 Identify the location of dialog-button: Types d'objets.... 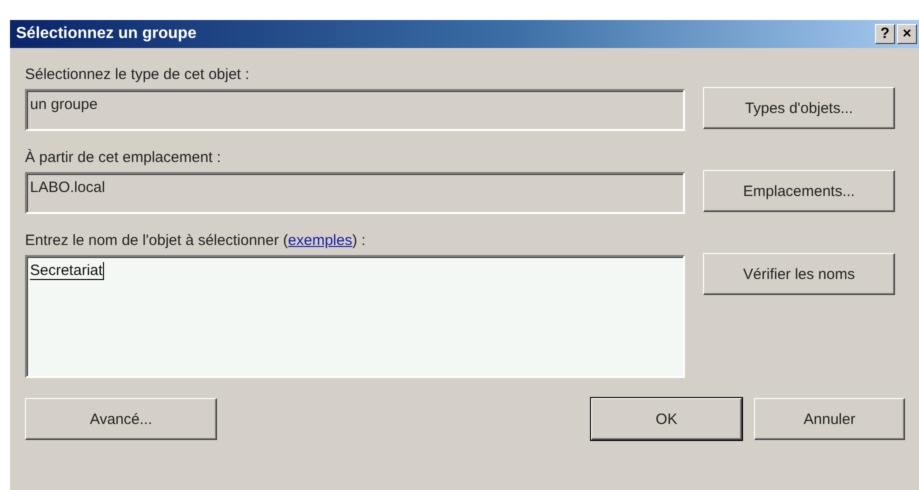
(799, 108).